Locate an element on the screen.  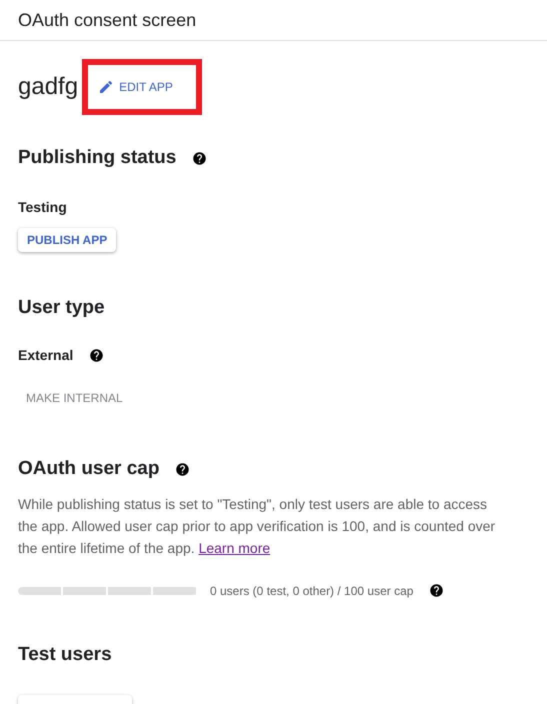
pencil-icon is located at coordinates (106, 86).